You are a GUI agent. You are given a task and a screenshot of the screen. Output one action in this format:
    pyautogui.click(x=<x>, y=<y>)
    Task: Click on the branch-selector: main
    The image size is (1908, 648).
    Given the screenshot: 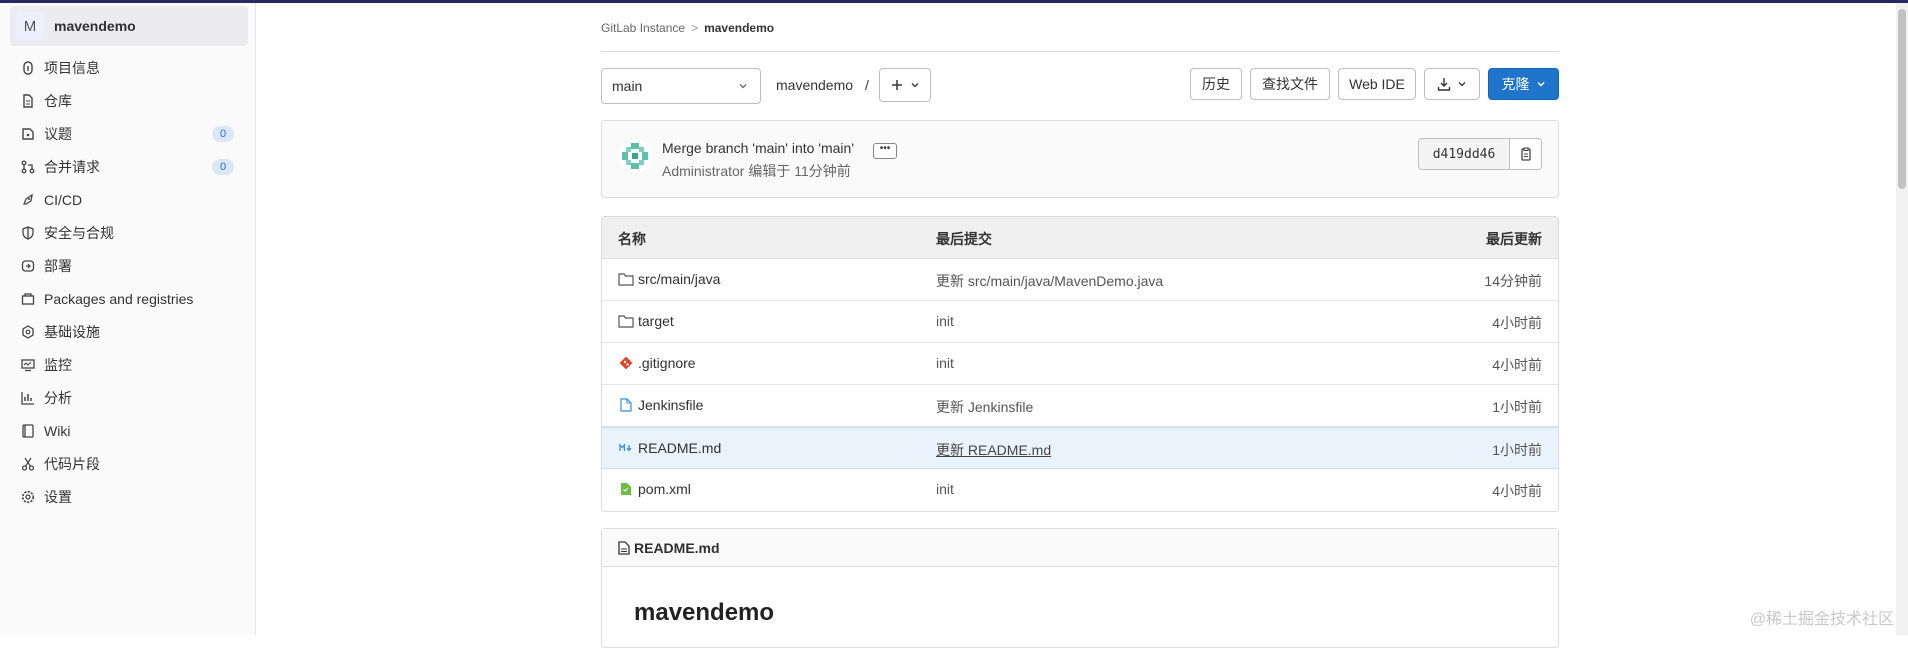 What is the action you would take?
    pyautogui.click(x=681, y=86)
    